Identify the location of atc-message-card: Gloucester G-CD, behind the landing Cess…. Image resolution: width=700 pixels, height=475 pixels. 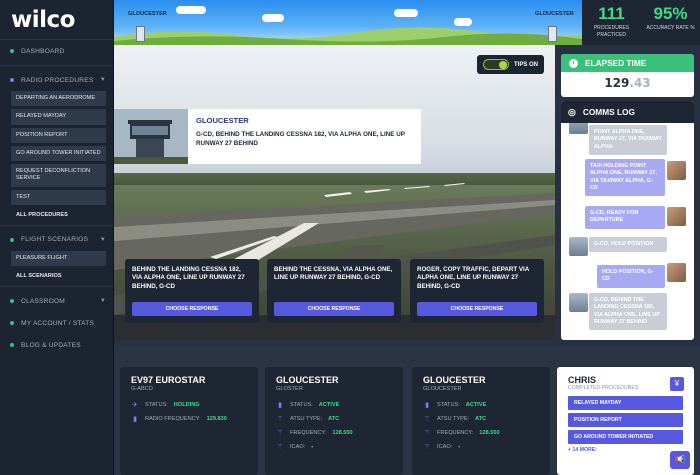
(267, 136).